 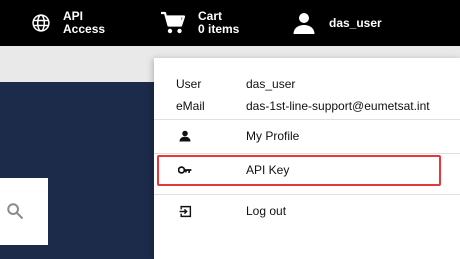 What do you see at coordinates (15, 213) in the screenshot?
I see `search-icon` at bounding box center [15, 213].